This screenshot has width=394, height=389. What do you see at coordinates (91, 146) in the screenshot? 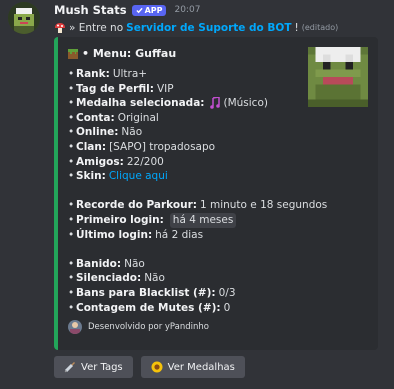
I see `field-label: Clan:` at bounding box center [91, 146].